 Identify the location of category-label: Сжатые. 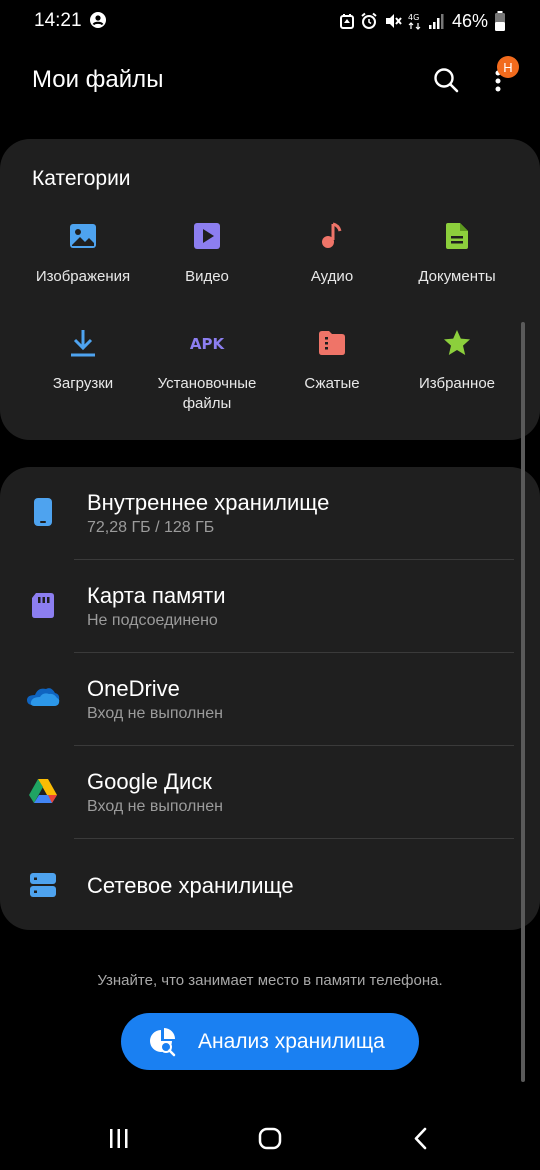
(332, 383).